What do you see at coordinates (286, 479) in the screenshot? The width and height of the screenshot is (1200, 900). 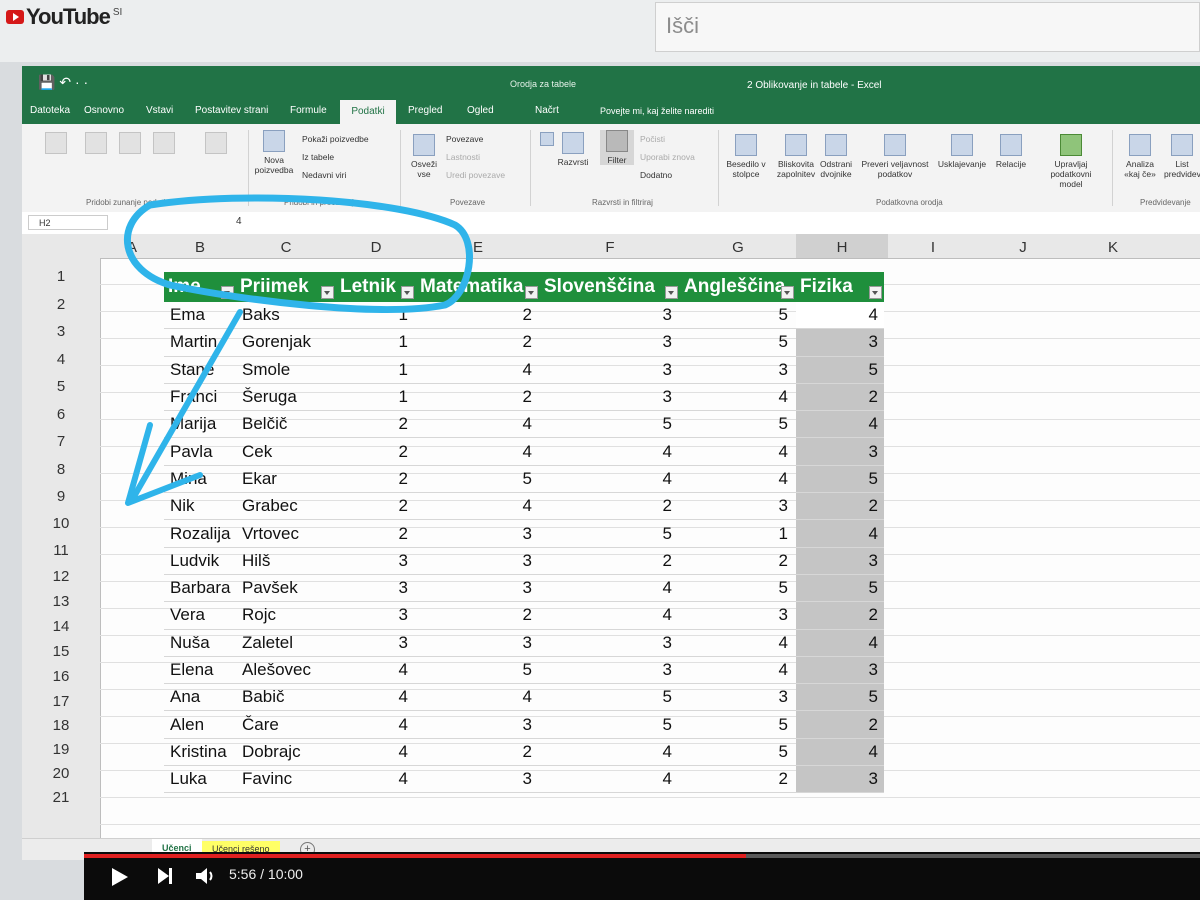 I see `table-cell: Ekar` at bounding box center [286, 479].